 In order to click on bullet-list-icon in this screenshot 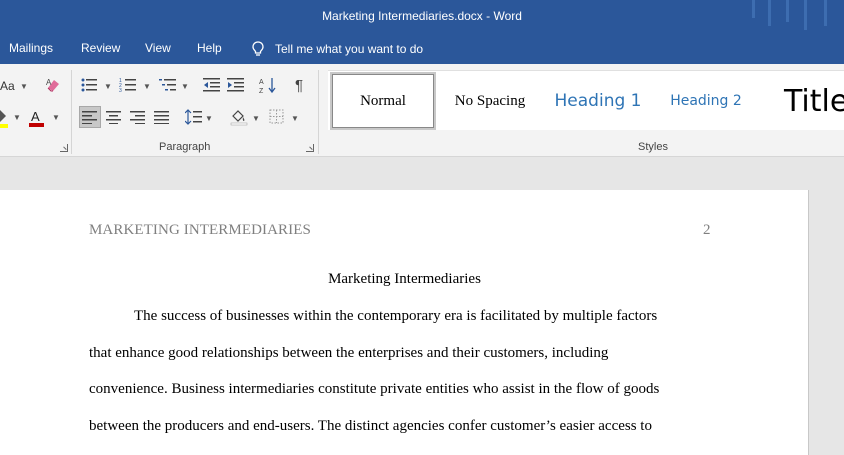, I will do `click(89, 85)`.